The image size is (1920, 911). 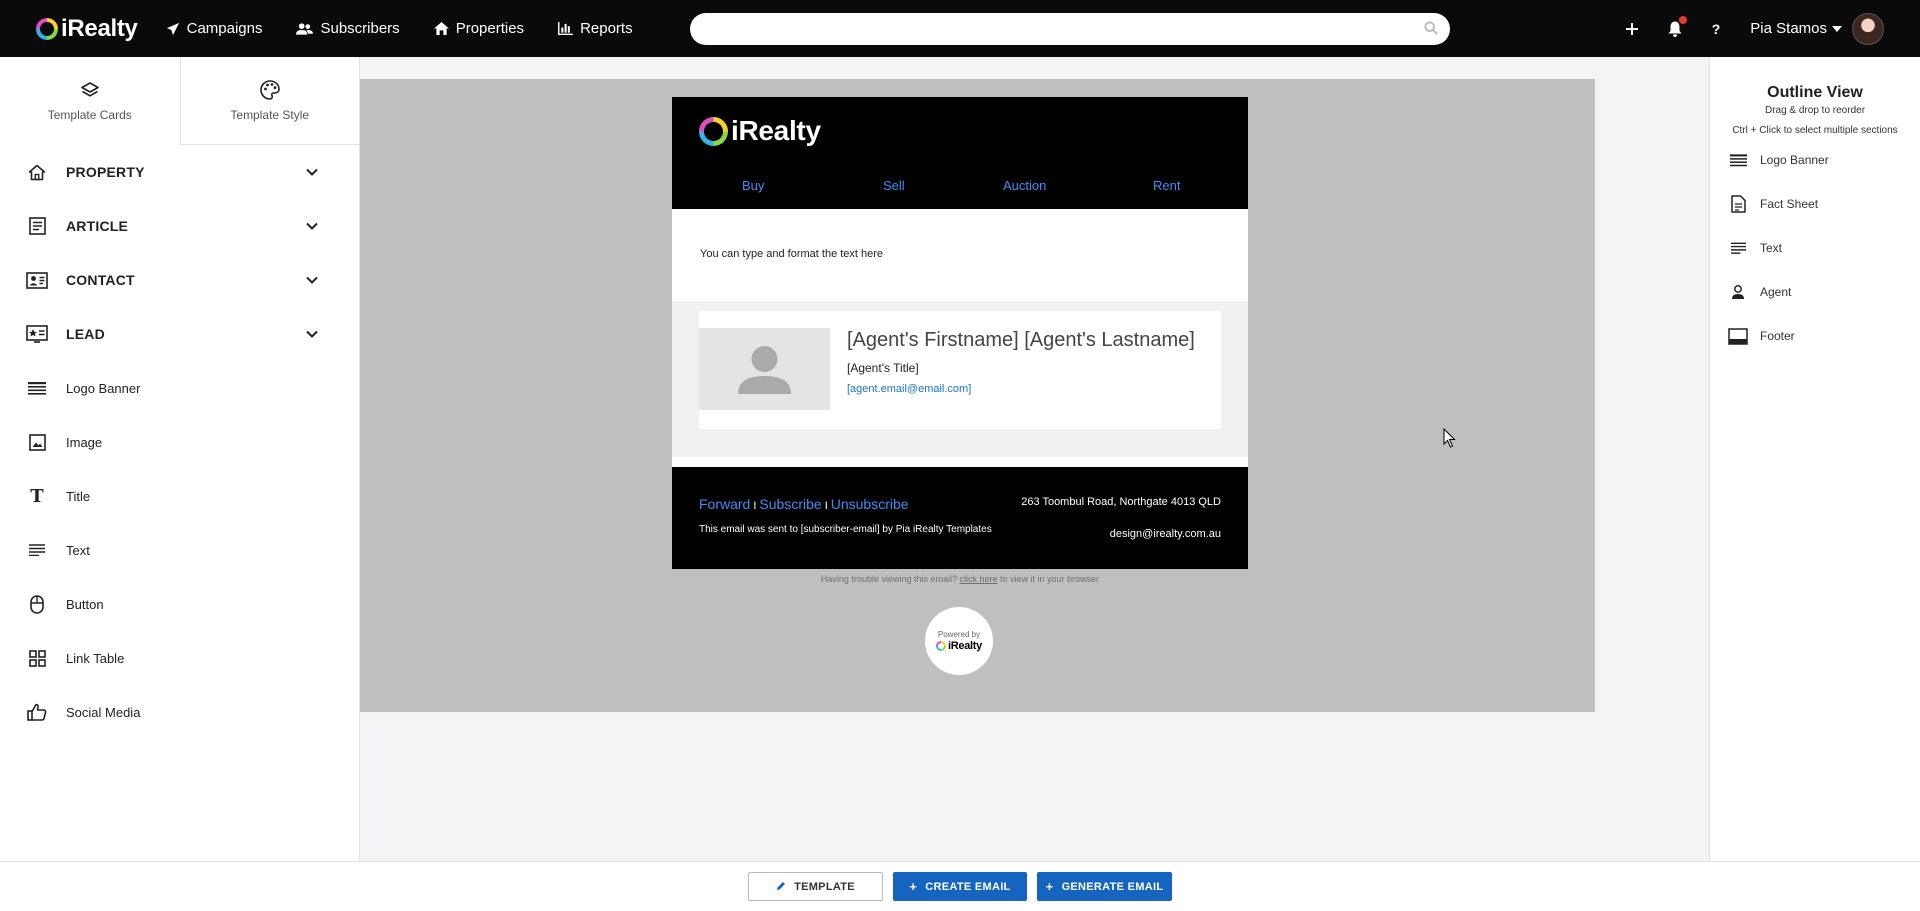 What do you see at coordinates (1166, 185) in the screenshot?
I see `email-nav-rent: Rent` at bounding box center [1166, 185].